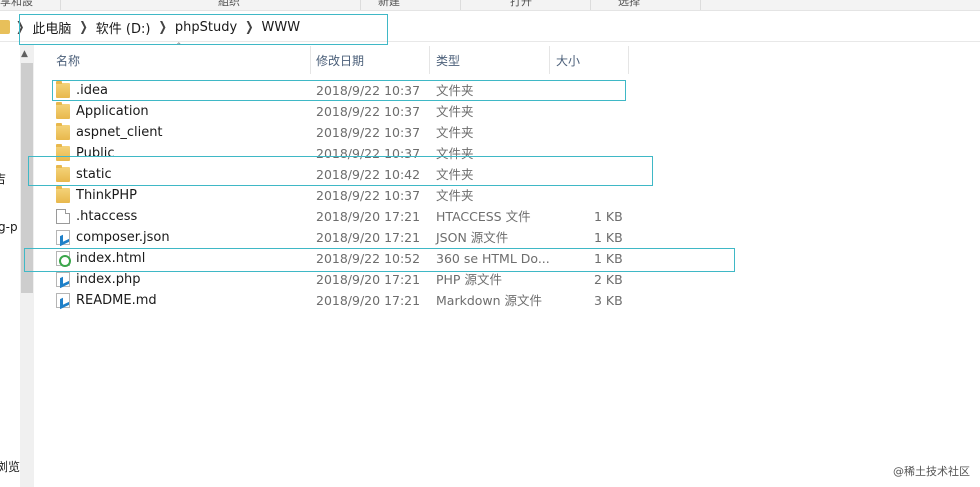  What do you see at coordinates (9, 227) in the screenshot?
I see `nav-item-fragment: g-p` at bounding box center [9, 227].